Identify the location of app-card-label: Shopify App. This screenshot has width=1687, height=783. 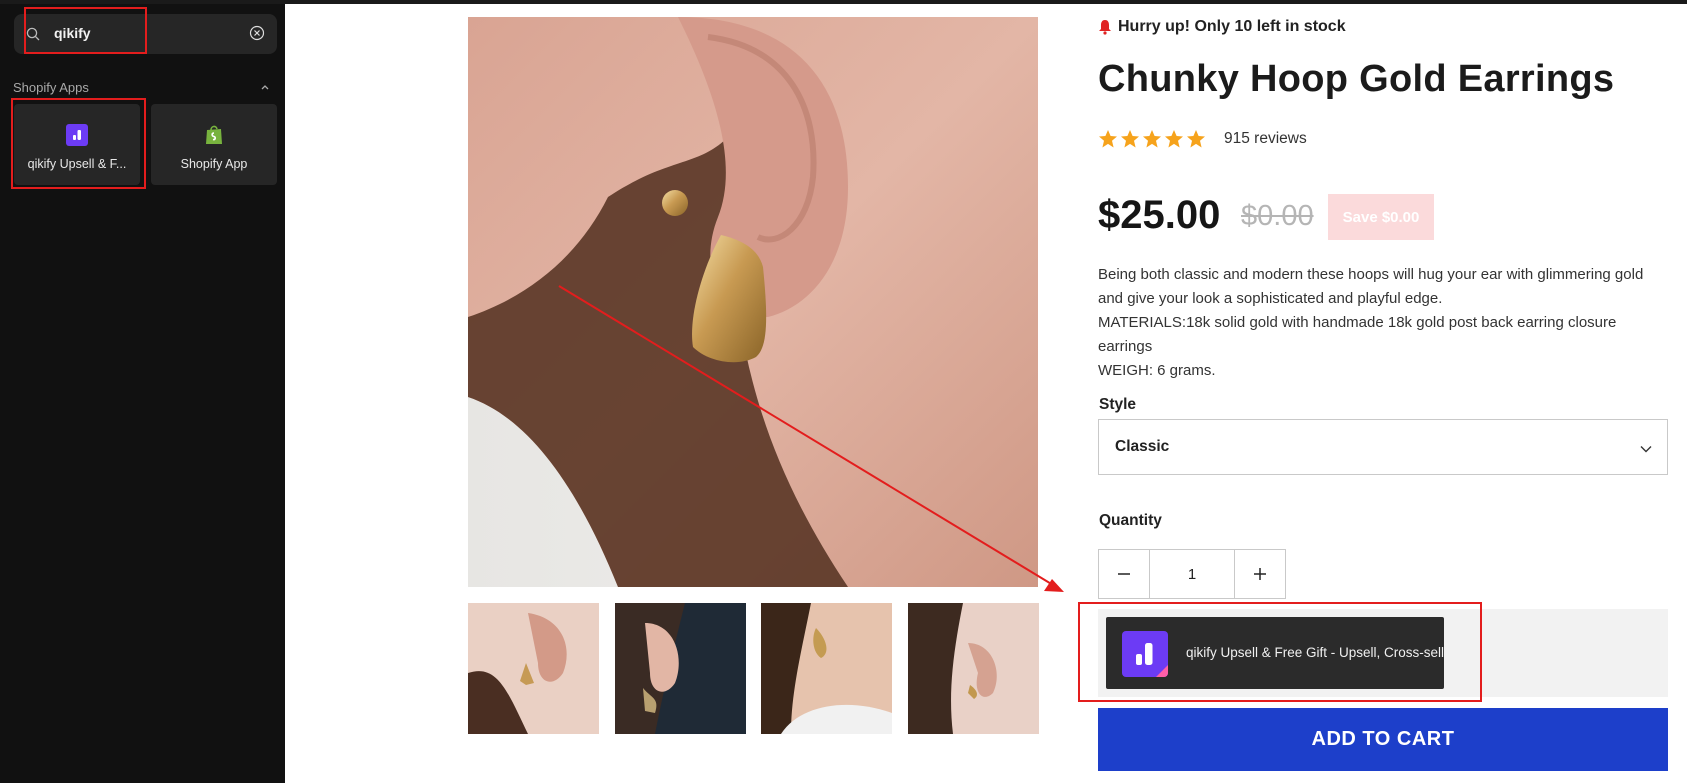
(214, 164).